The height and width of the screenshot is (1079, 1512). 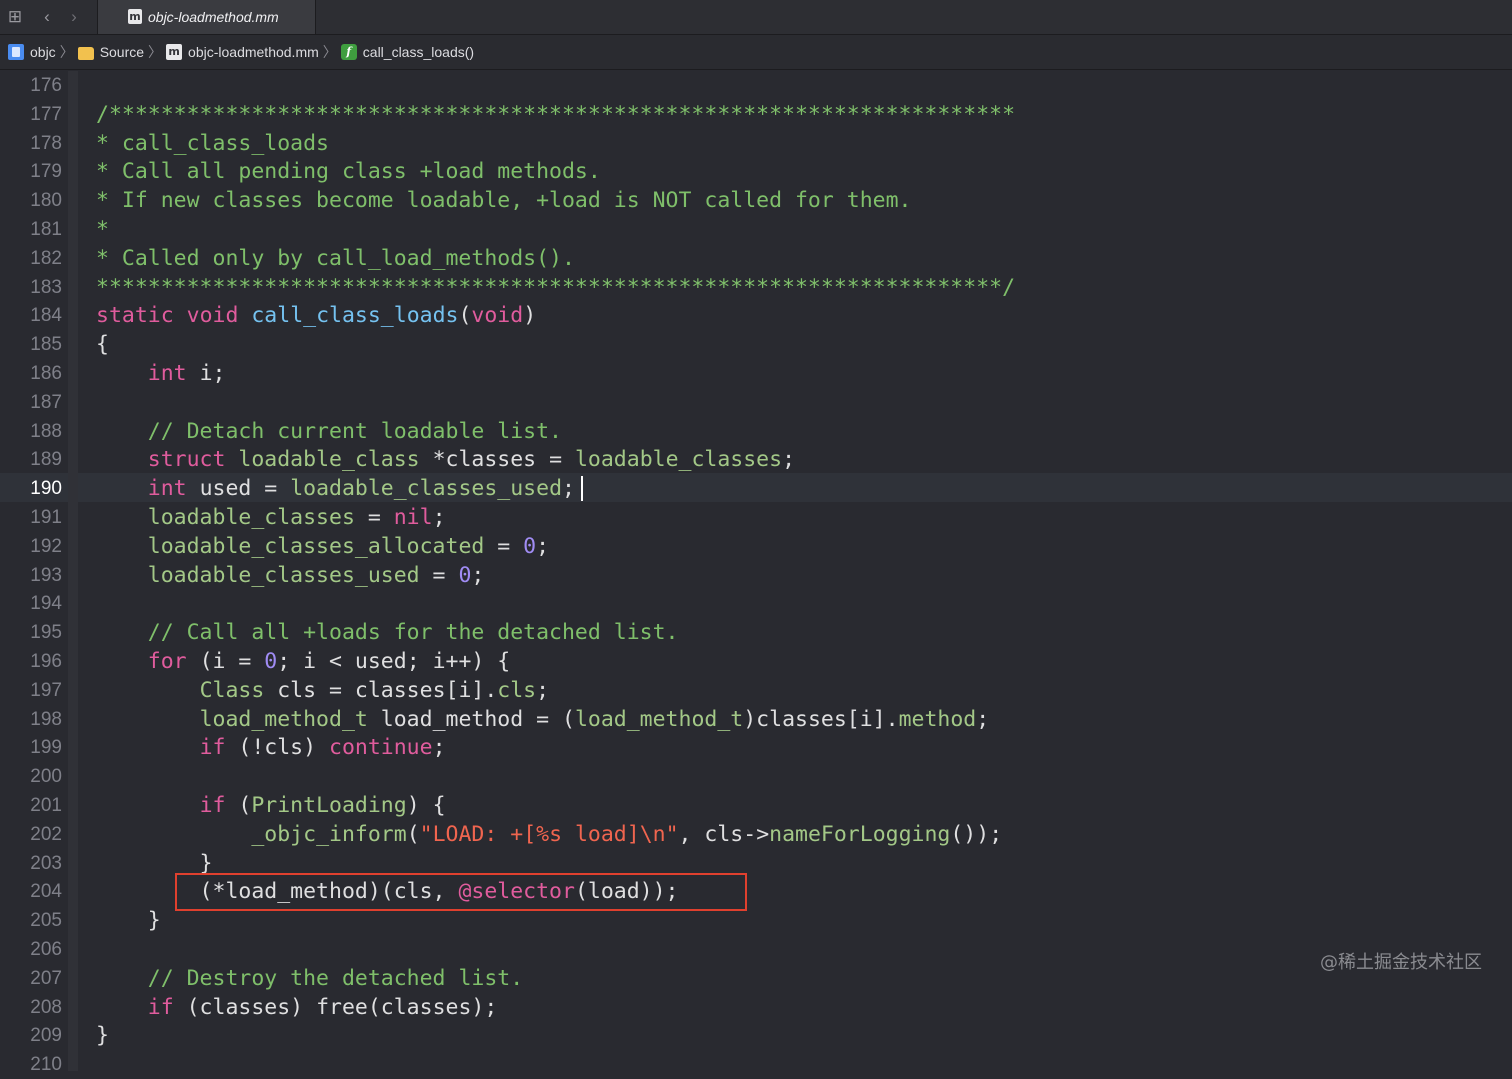 What do you see at coordinates (316, 546) in the screenshot?
I see `code-token: loadable_classes_allocated` at bounding box center [316, 546].